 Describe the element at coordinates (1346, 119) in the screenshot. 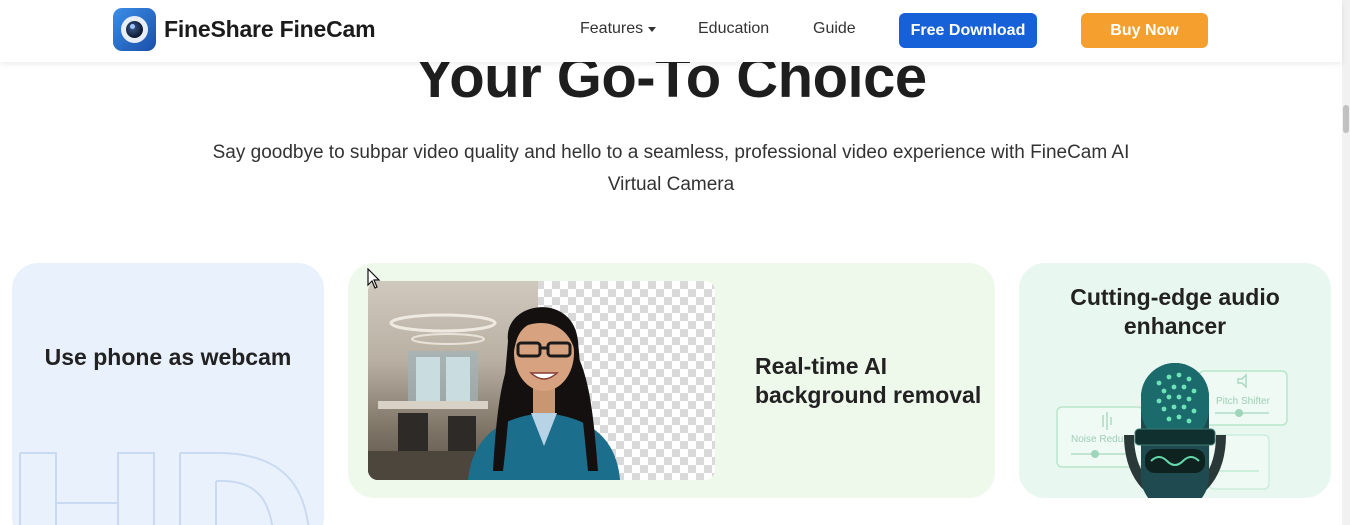

I see `scrollbar-thumb` at that location.